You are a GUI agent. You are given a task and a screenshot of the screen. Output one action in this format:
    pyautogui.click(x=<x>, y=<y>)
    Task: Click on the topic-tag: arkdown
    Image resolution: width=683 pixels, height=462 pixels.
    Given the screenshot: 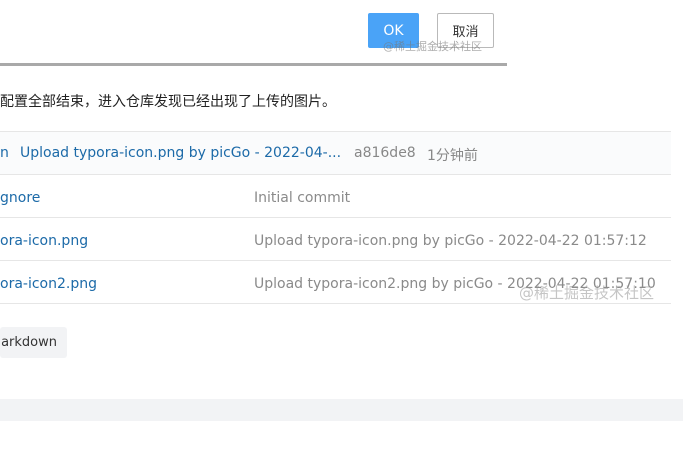 What is the action you would take?
    pyautogui.click(x=33, y=342)
    